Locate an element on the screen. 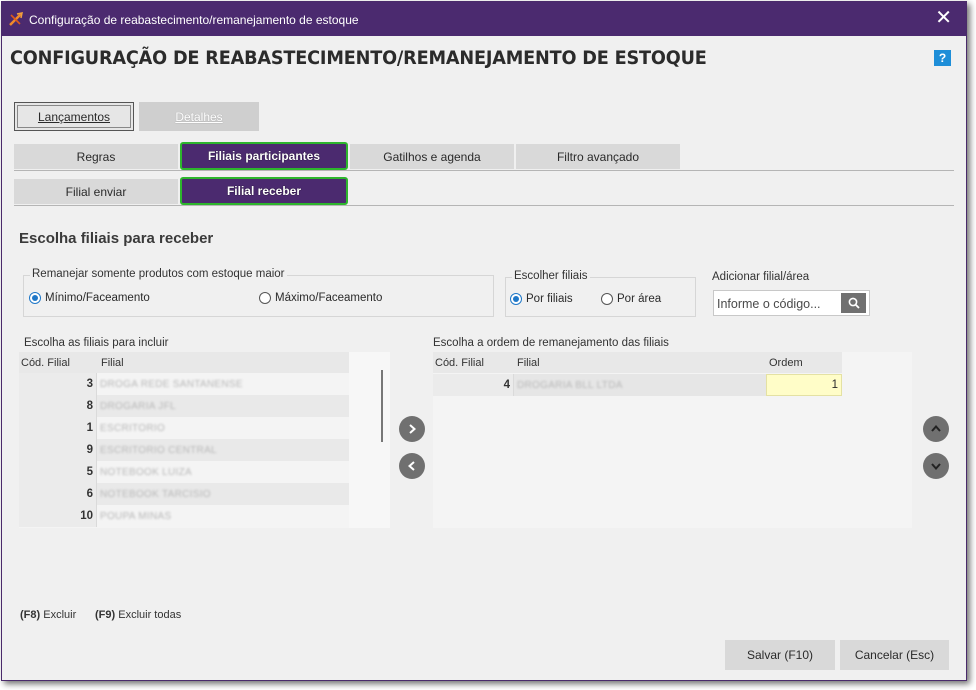 The width and height of the screenshot is (976, 690). cell-cod-filial: 4 is located at coordinates (473, 385).